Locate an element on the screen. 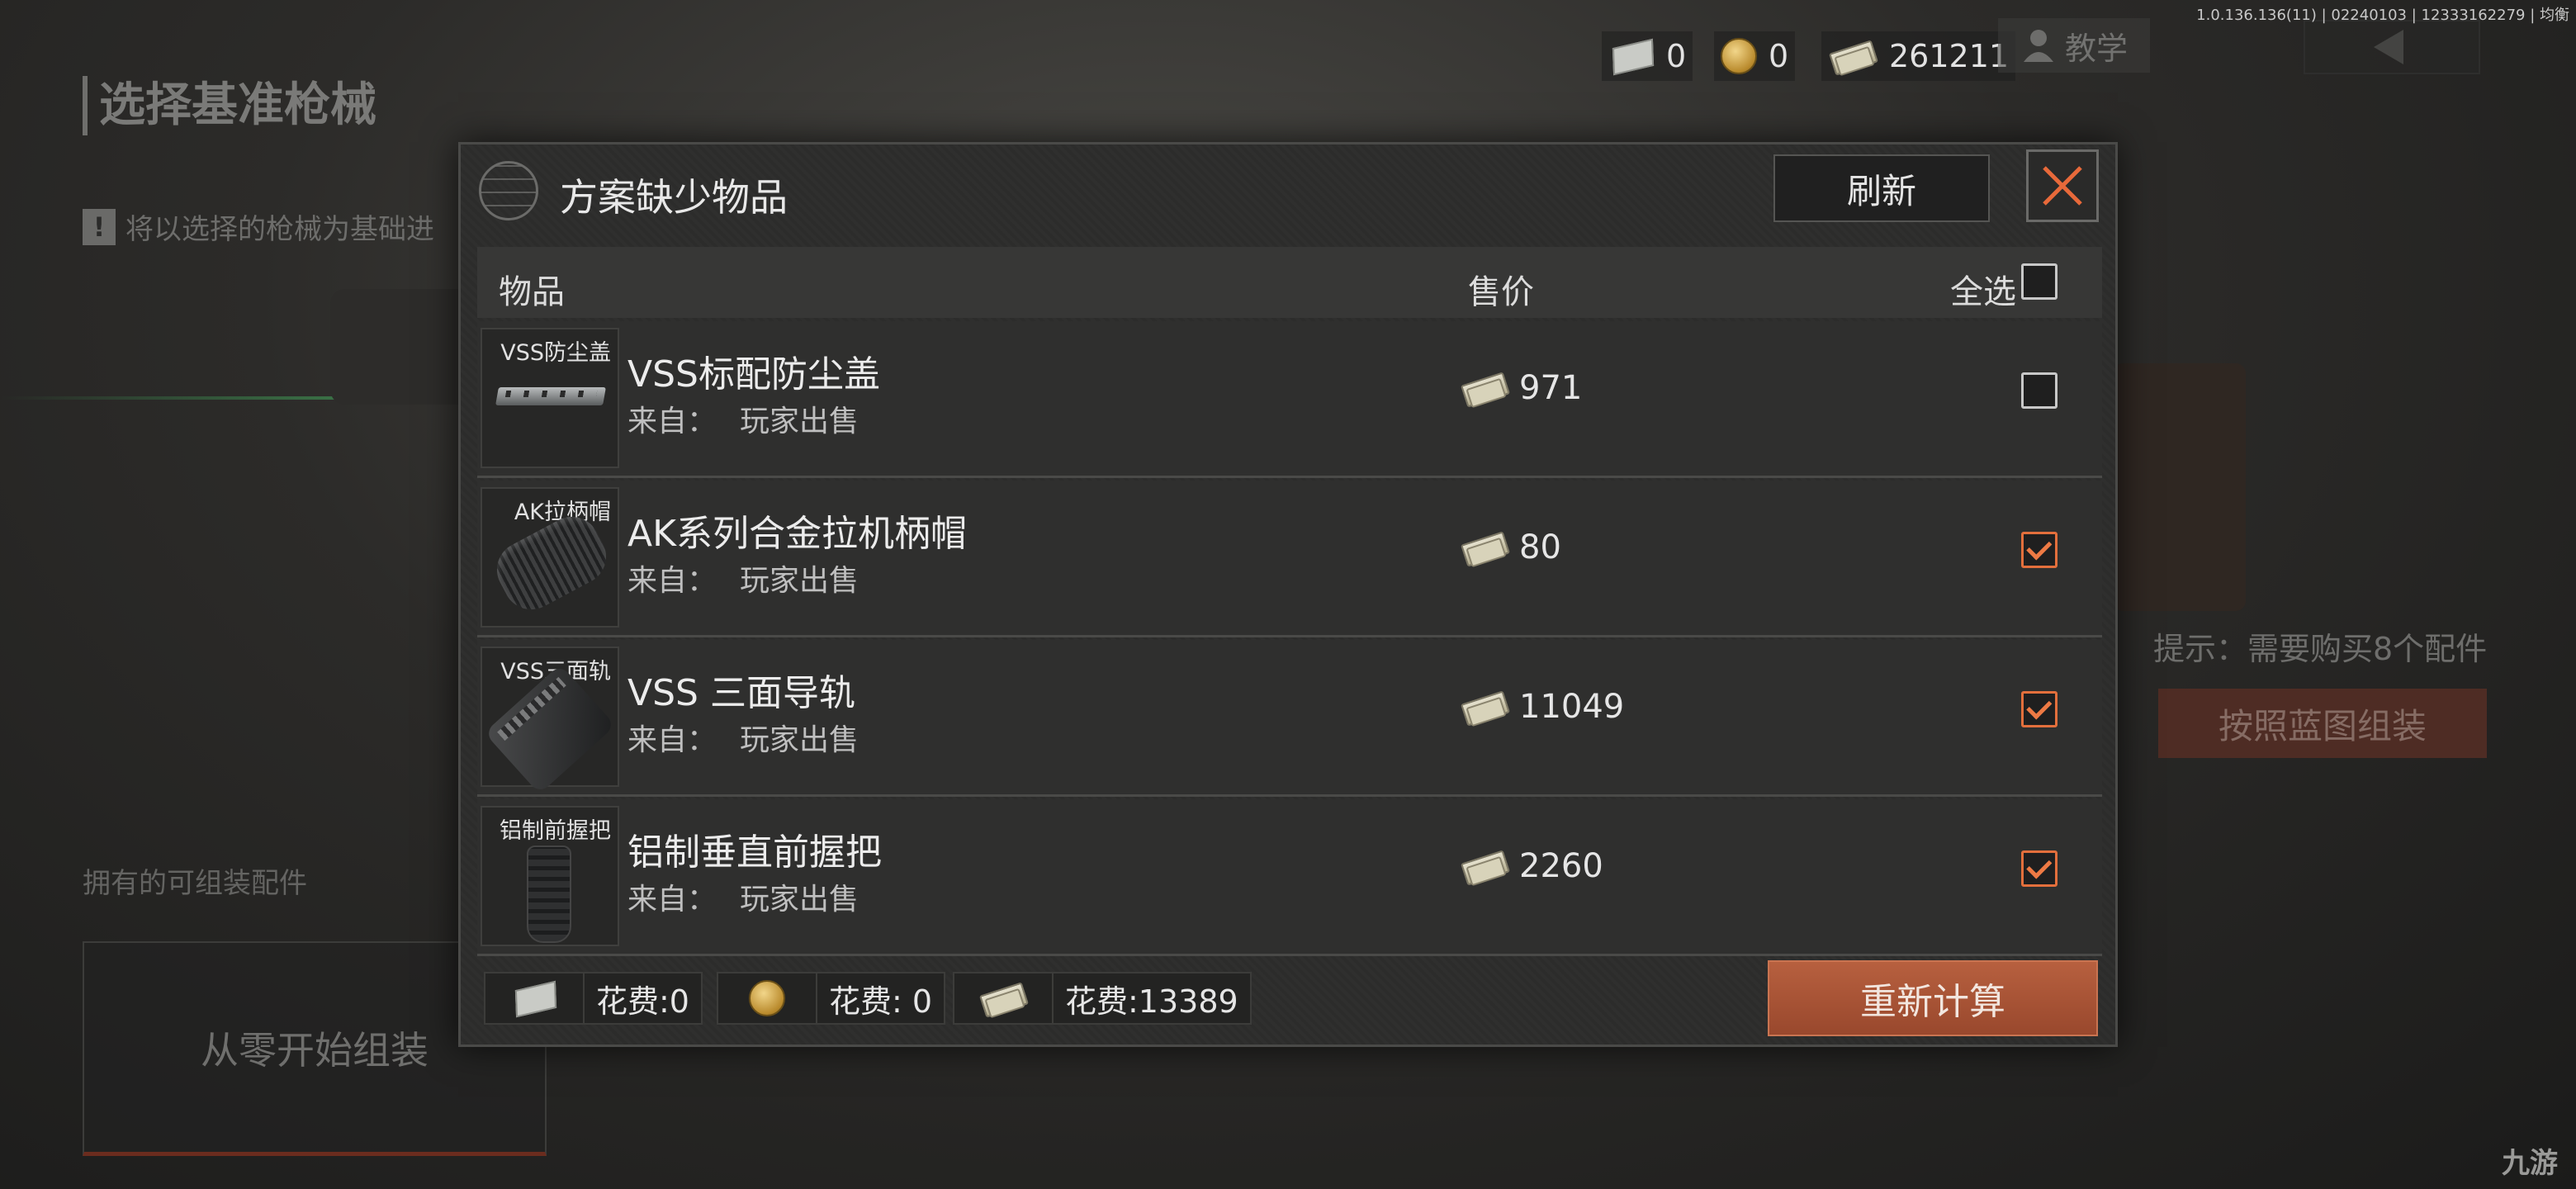 This screenshot has width=2576, height=1189. refresh-button: 刷新 is located at coordinates (1881, 188).